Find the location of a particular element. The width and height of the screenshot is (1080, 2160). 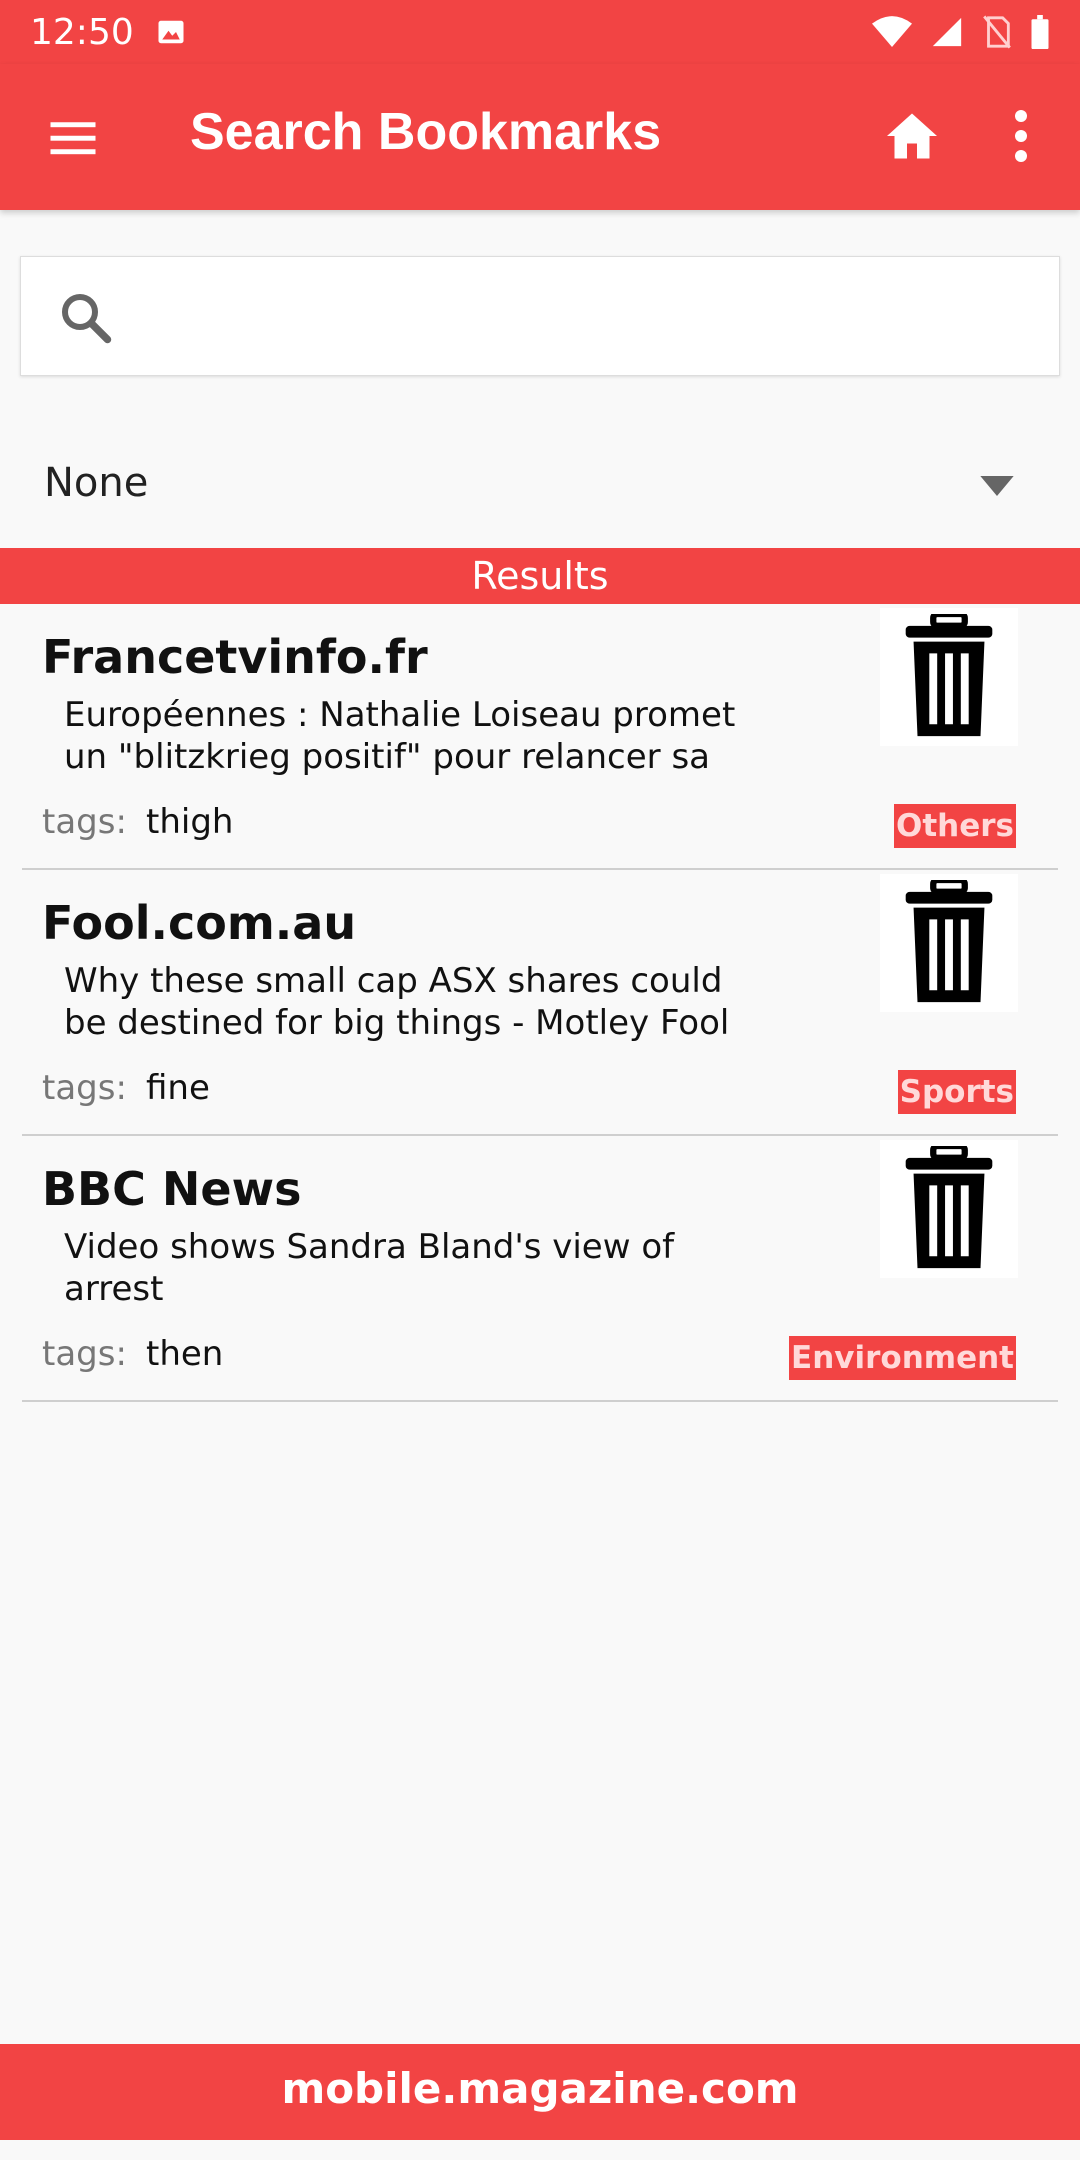

footer-domain: mobile.magazine.com is located at coordinates (540, 2092).